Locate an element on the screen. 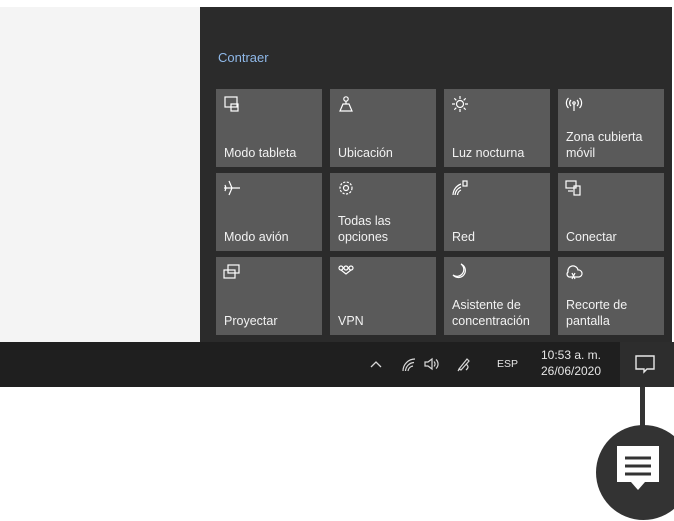  tablet-mode-icon is located at coordinates (232, 104).